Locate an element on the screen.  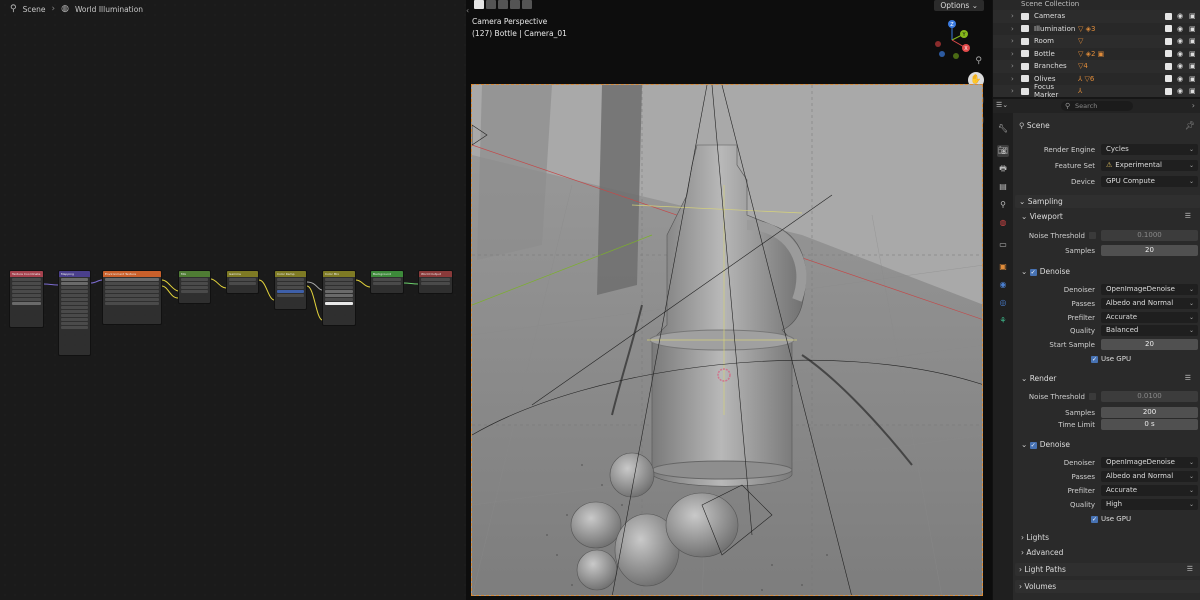
constraints-tab-icon: ◎ is located at coordinates (1003, 303).